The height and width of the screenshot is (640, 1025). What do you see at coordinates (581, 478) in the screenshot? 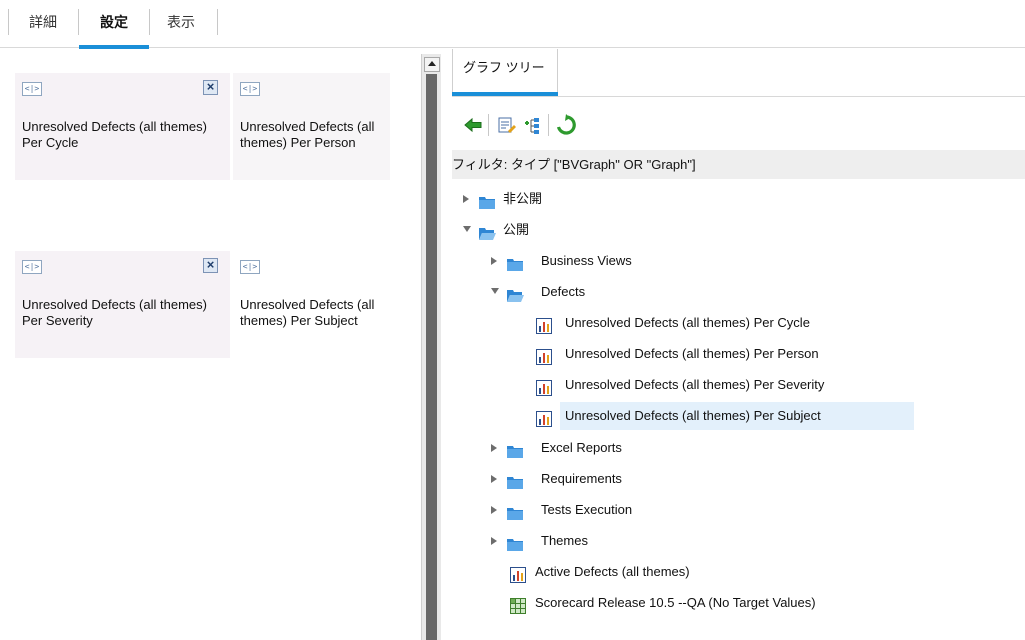
I see `tree-item-label: Requirements` at bounding box center [581, 478].